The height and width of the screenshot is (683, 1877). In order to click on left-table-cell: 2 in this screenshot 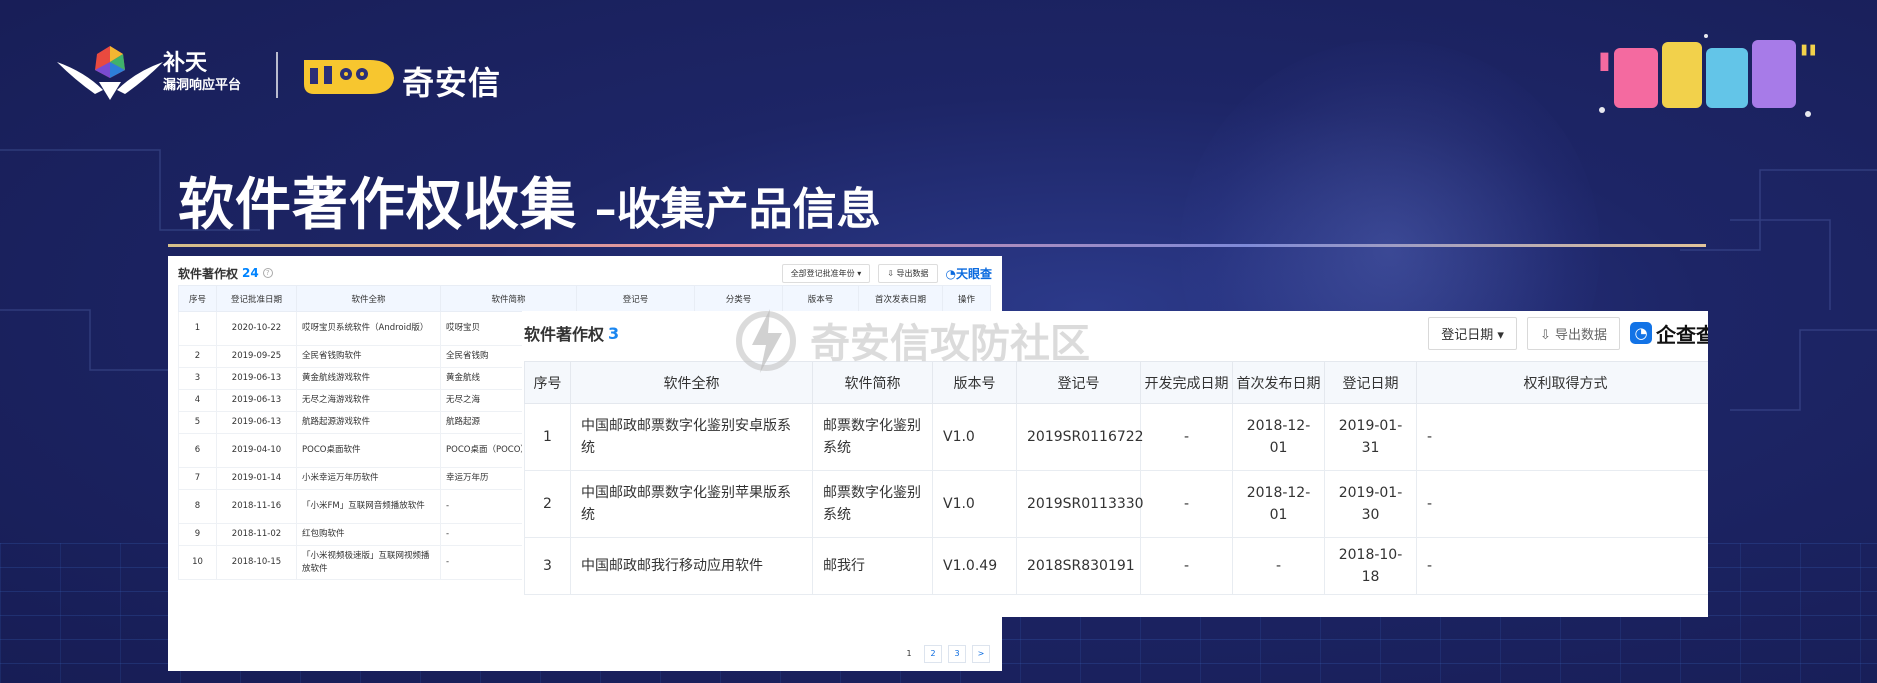, I will do `click(197, 356)`.